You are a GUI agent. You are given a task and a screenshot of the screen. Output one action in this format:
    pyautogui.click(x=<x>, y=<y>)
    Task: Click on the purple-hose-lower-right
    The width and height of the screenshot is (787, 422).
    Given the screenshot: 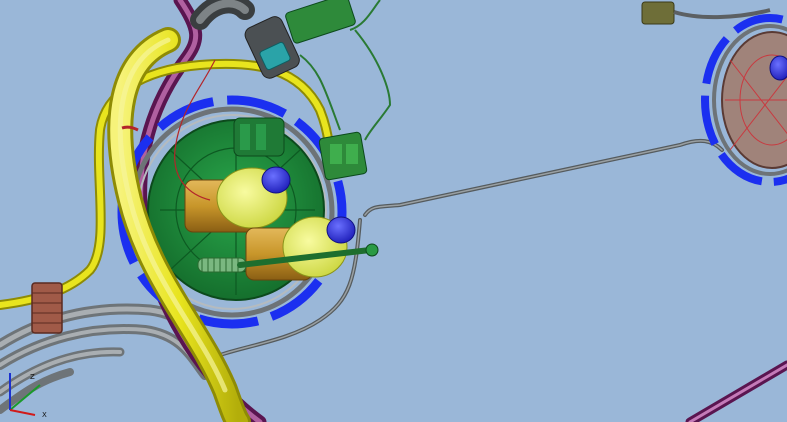 What is the action you would take?
    pyautogui.click(x=736, y=391)
    